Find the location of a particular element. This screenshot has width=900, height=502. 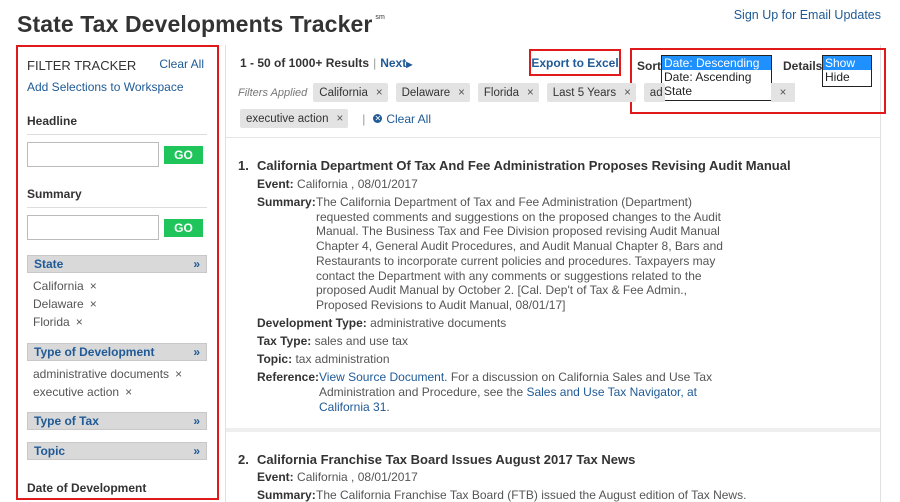

filter-chip: Delaware × is located at coordinates (432, 92).